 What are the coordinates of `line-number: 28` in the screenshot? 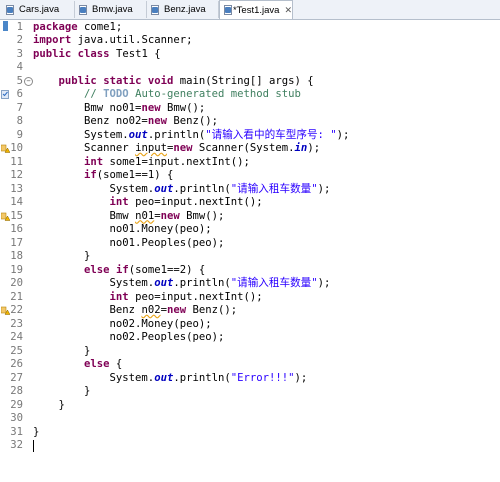 It's located at (16, 391).